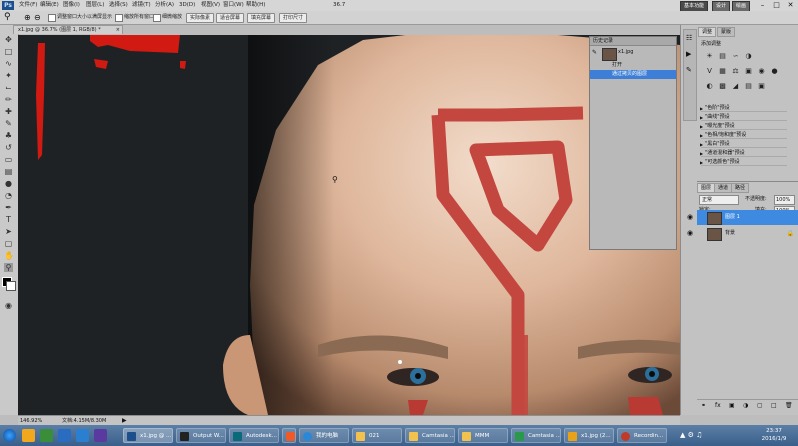 The image size is (798, 446). What do you see at coordinates (596, 53) in the screenshot?
I see `history-brush-source-icon: ✎` at bounding box center [596, 53].